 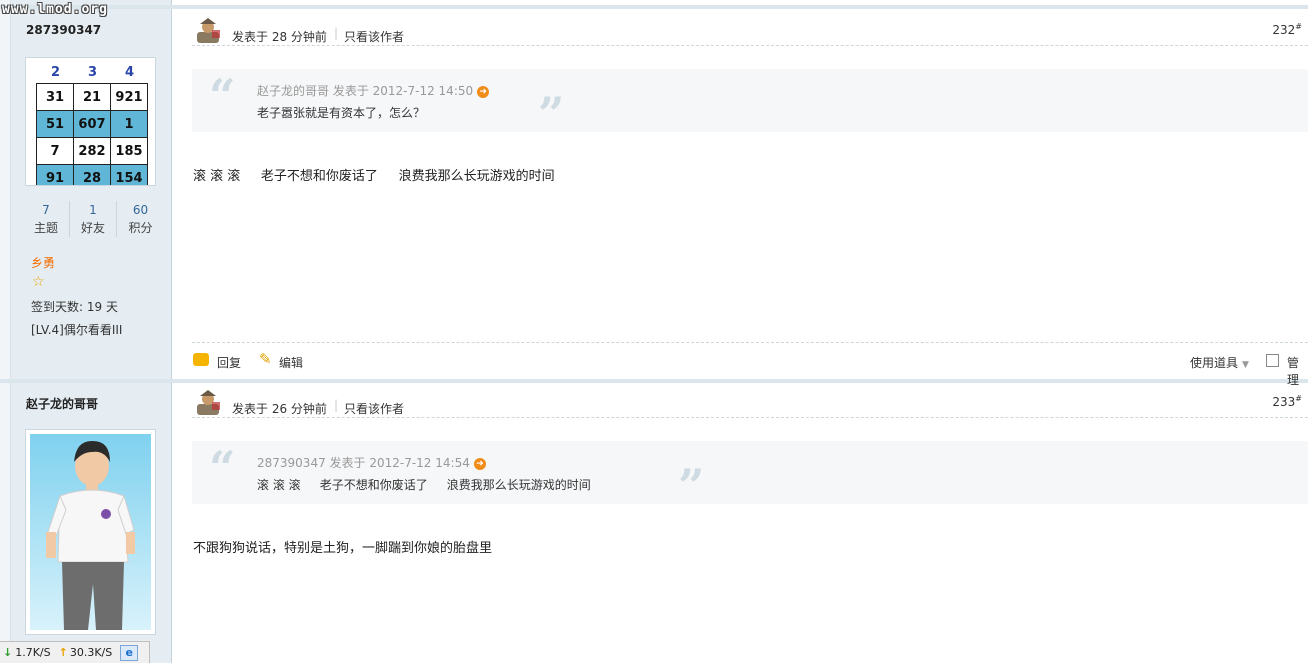 What do you see at coordinates (63, 30) in the screenshot?
I see `author-name: 287390347` at bounding box center [63, 30].